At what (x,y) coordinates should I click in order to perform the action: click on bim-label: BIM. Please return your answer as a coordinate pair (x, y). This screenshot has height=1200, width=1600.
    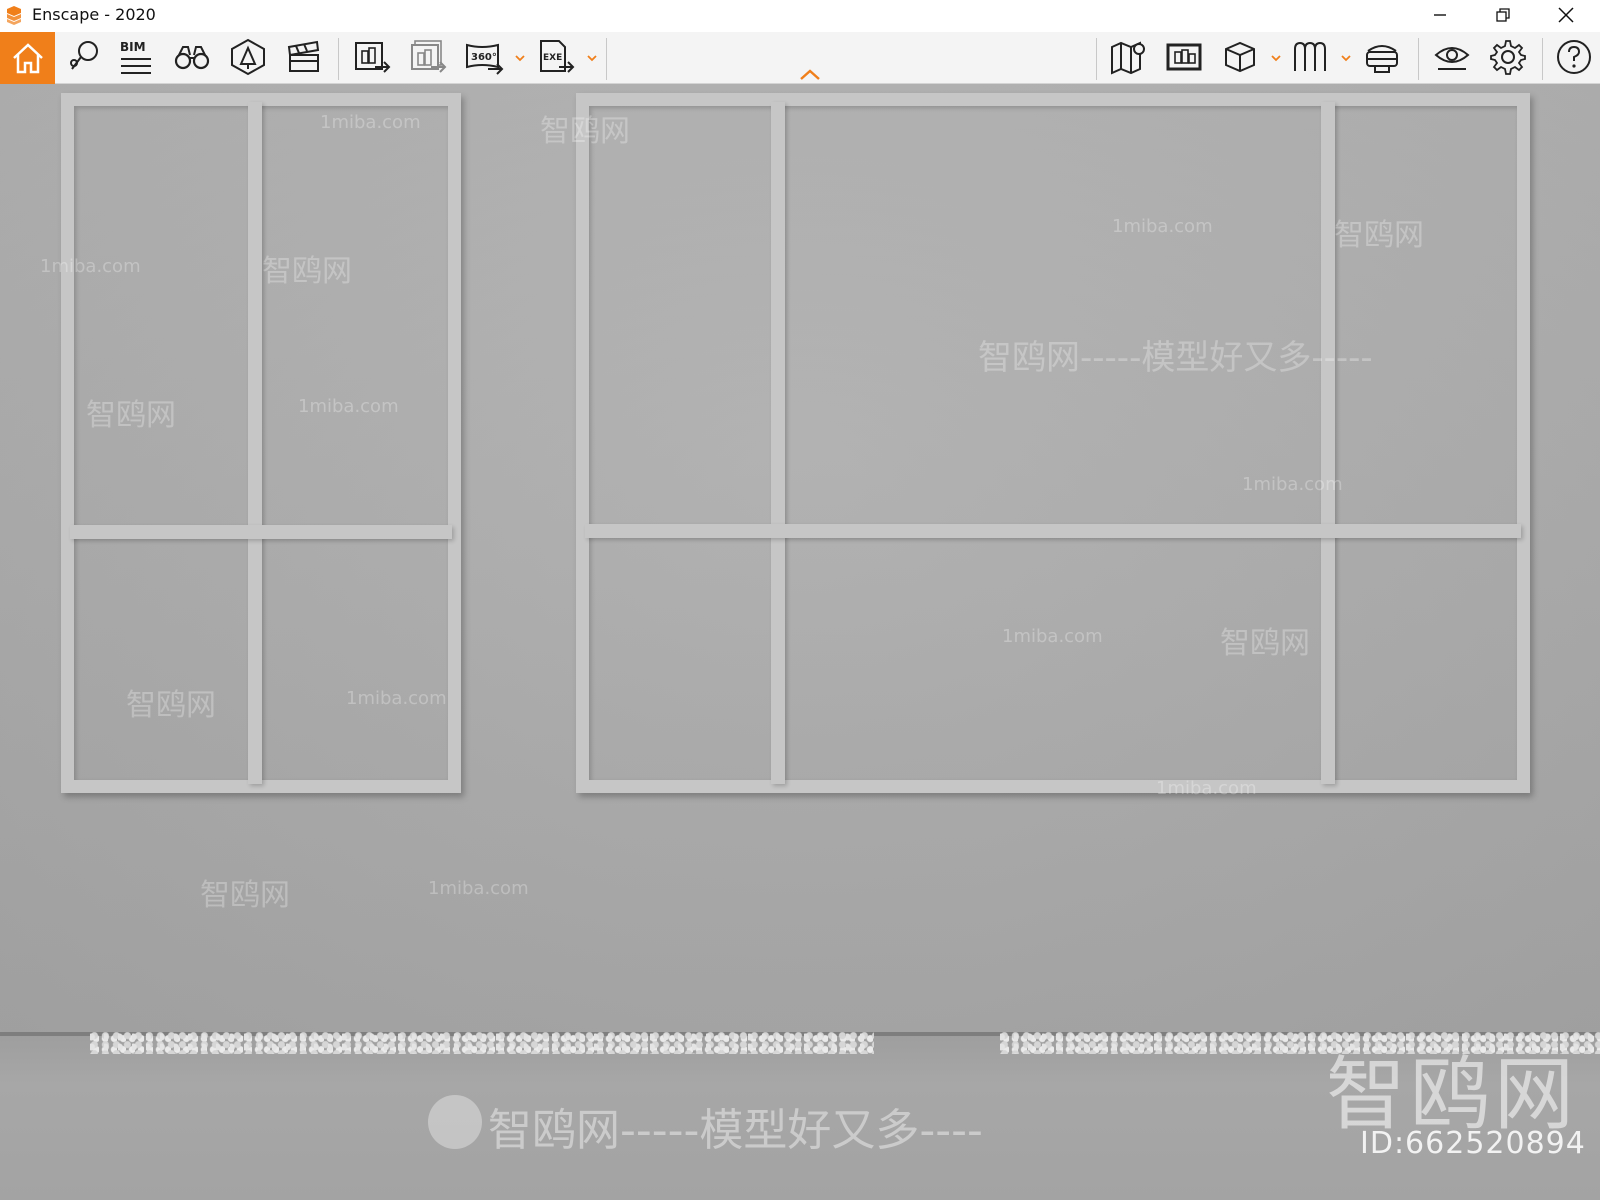
    Looking at the image, I should click on (133, 47).